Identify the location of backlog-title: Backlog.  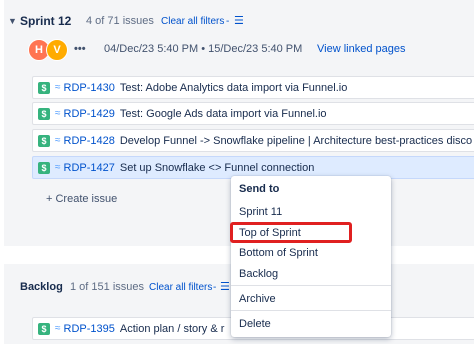
(41, 287).